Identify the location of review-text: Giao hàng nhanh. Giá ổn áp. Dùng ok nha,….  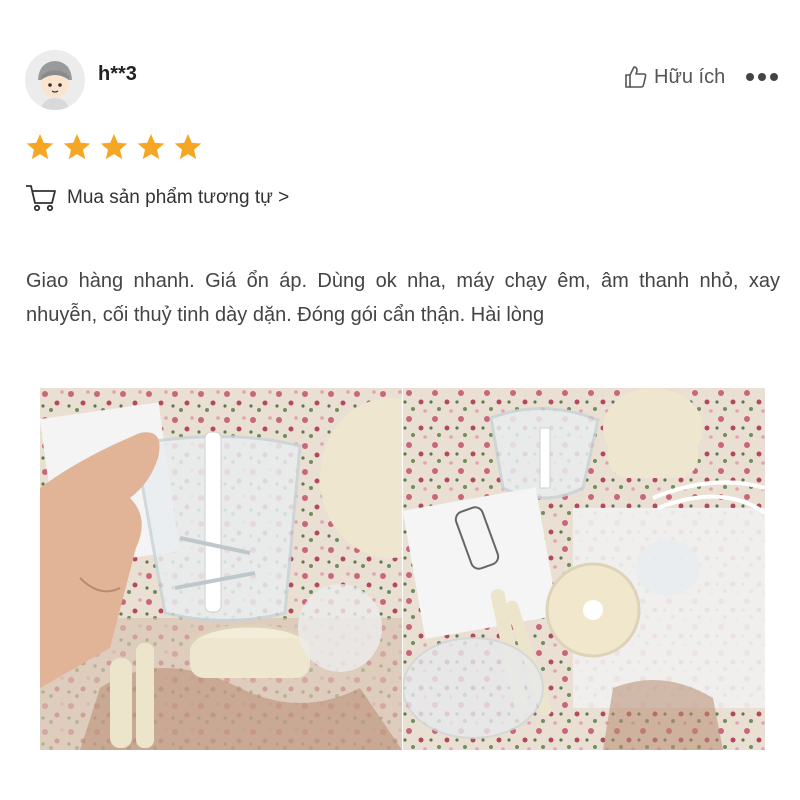
(403, 298).